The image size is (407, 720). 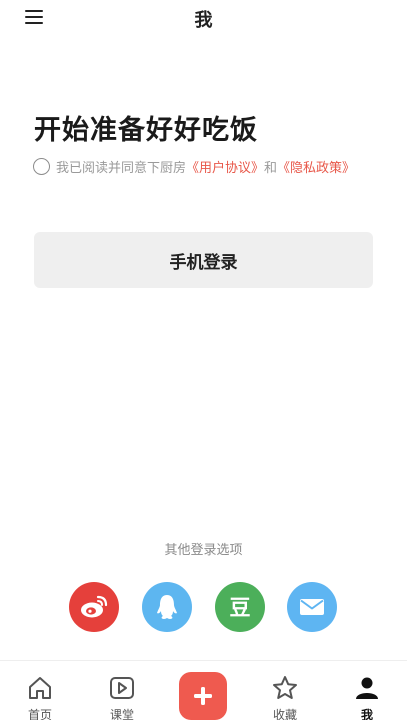 I want to click on agreement-row: 我已阅读并同意下厨房 《用户协议》 和 《隐私政策》, so click(x=194, y=166).